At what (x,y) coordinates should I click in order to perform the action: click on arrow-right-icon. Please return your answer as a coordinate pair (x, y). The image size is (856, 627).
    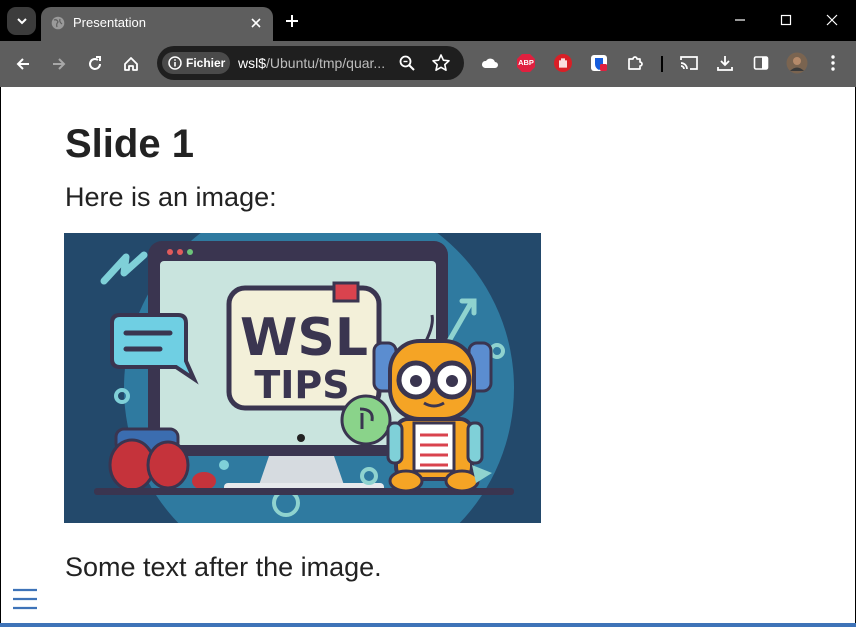
    Looking at the image, I should click on (59, 64).